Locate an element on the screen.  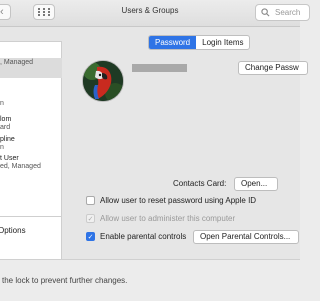
user-list-item: t User ed, Managed is located at coordinates (31, 163).